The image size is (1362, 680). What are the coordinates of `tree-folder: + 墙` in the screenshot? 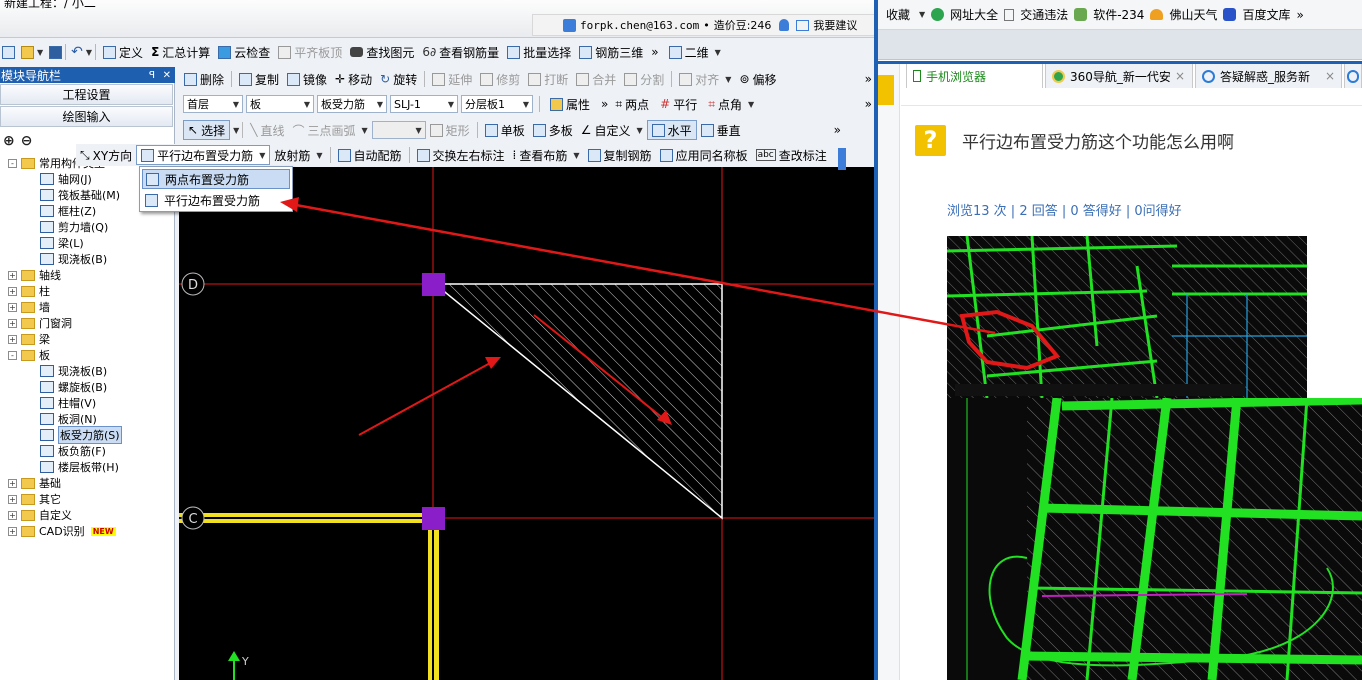 It's located at (29, 307).